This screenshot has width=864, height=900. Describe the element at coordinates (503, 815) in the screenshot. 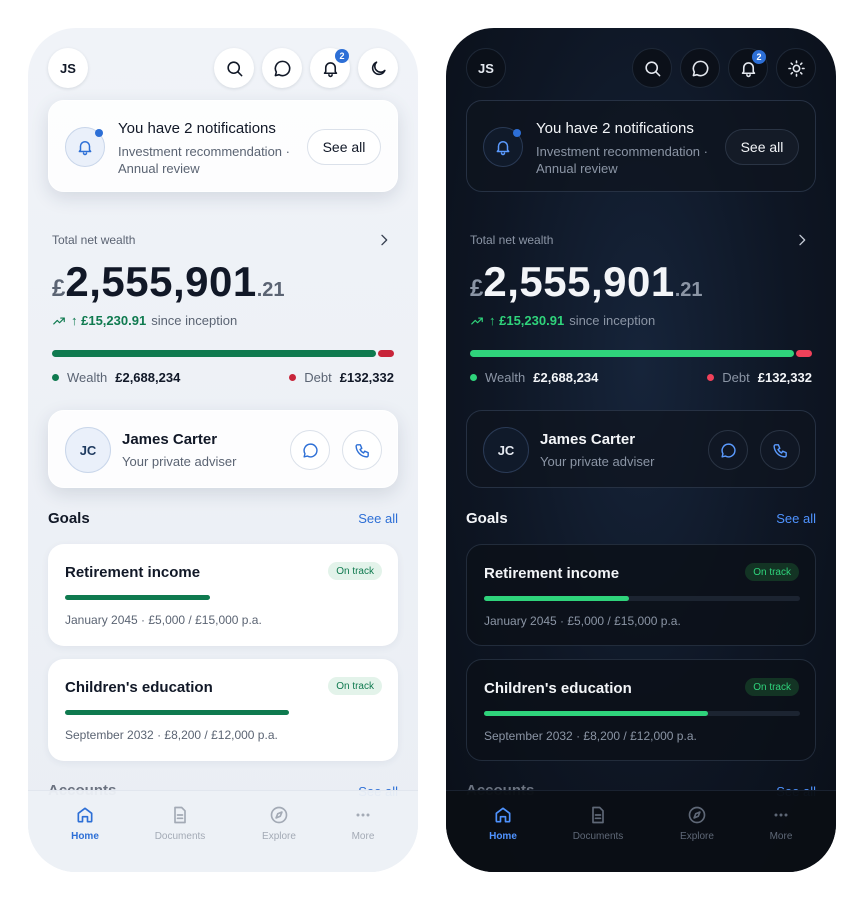

I see `home-icon` at that location.